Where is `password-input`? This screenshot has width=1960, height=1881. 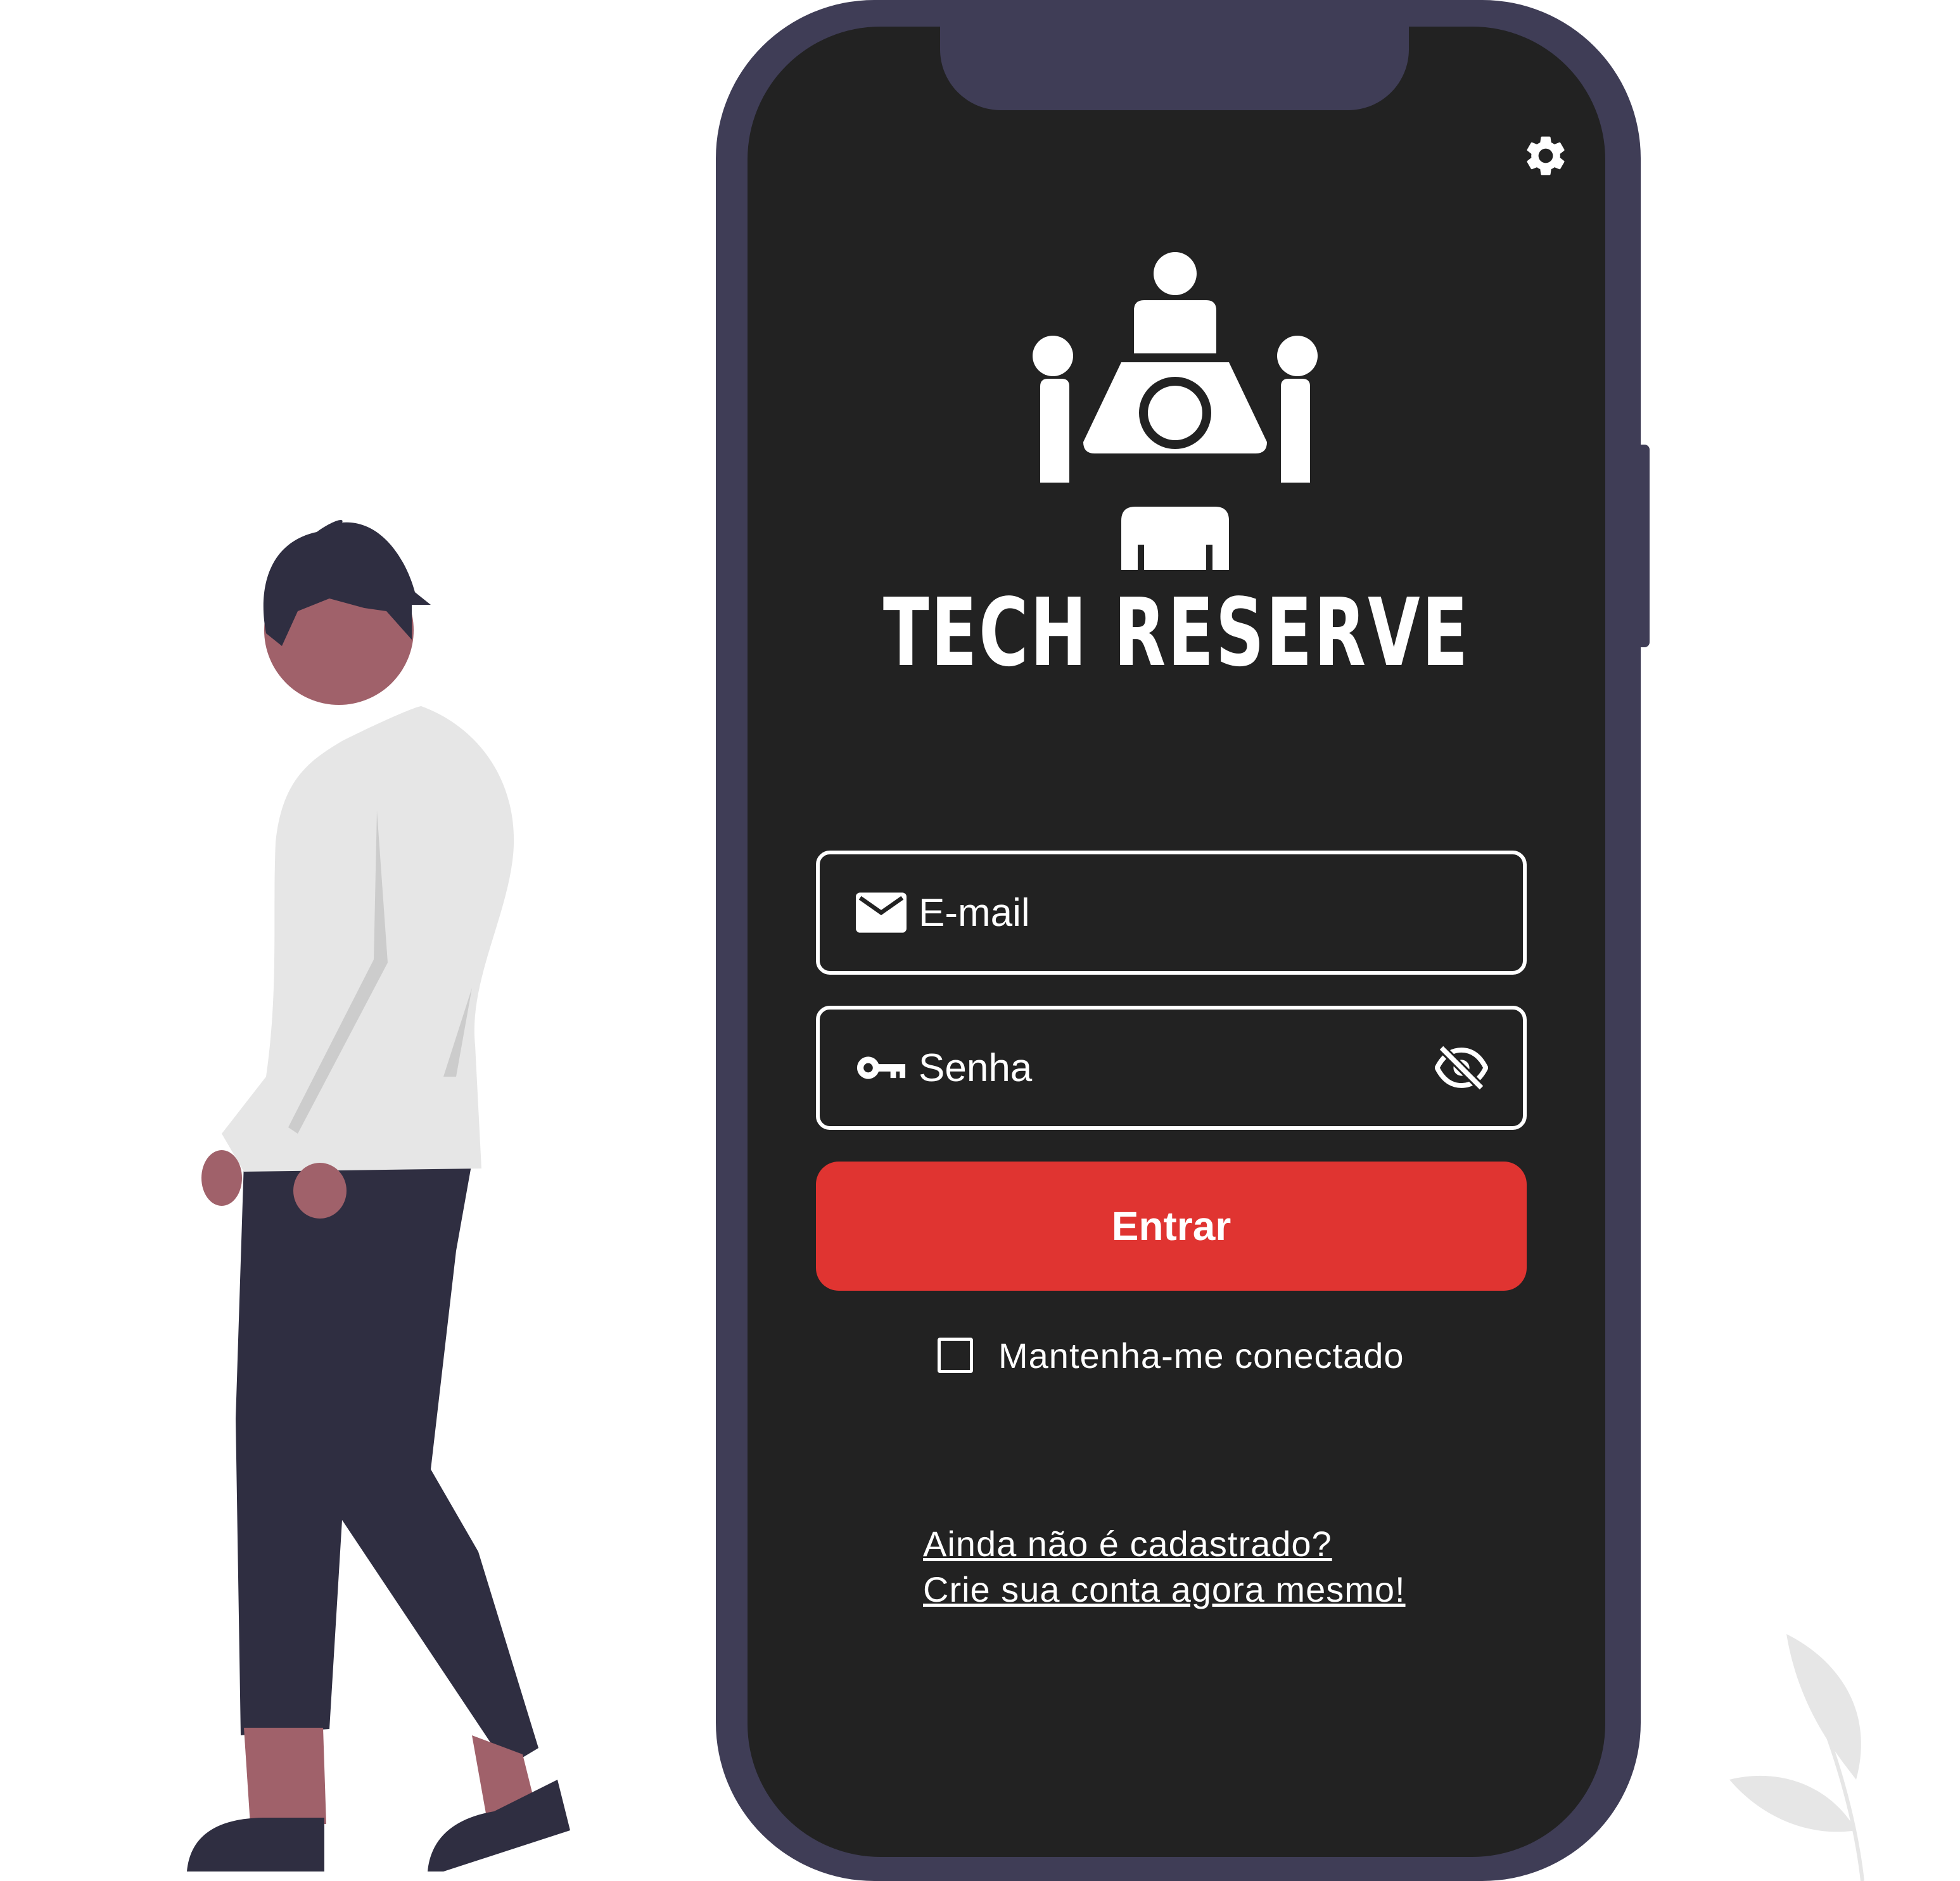
password-input is located at coordinates (1176, 1068).